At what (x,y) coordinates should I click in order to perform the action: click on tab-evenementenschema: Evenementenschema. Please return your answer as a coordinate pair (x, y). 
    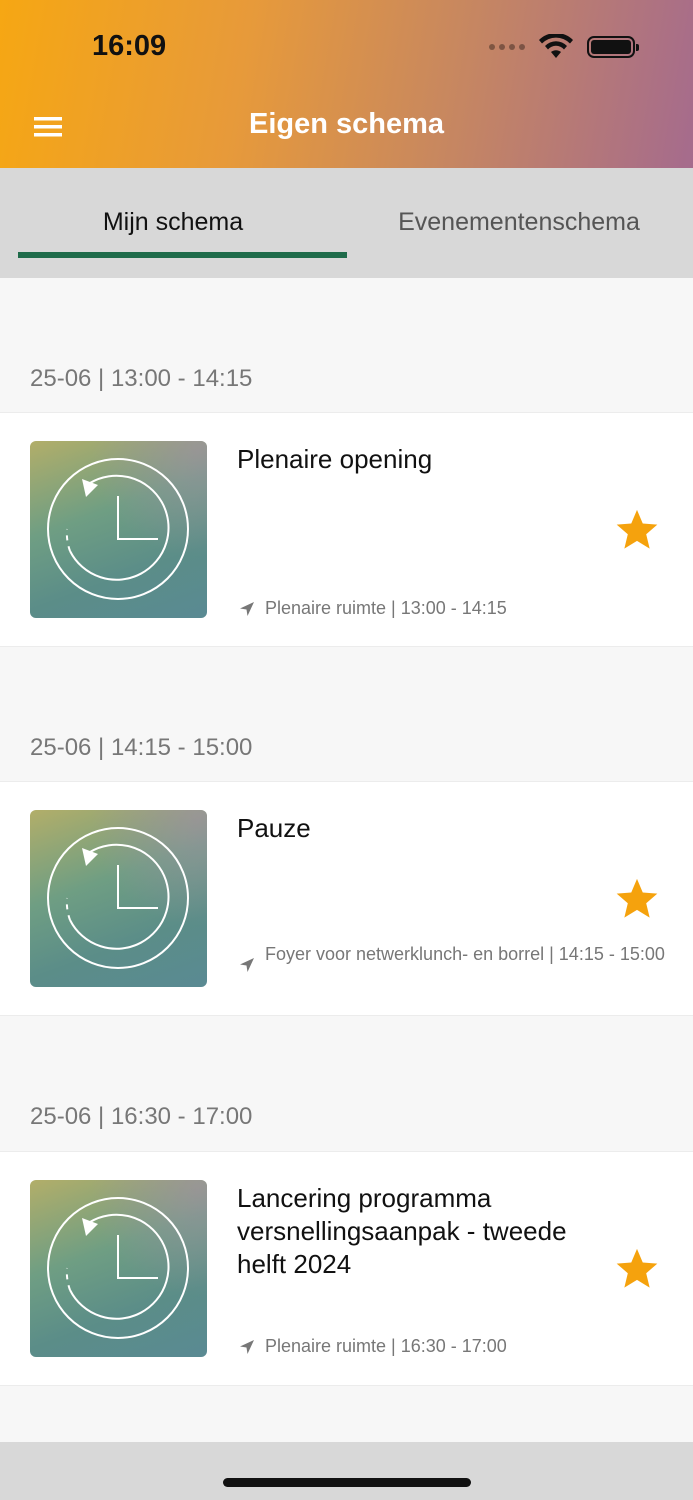
    Looking at the image, I should click on (519, 223).